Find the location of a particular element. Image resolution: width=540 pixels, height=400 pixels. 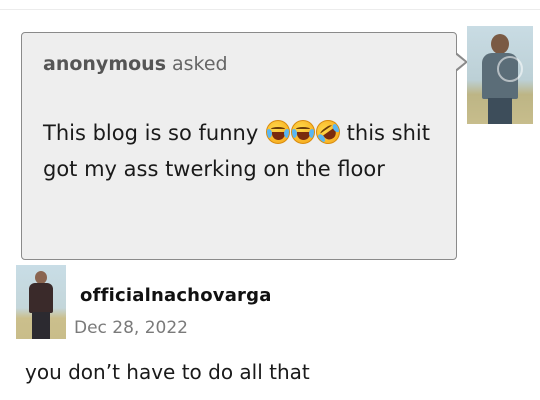

answerer-avatar is located at coordinates (41, 302).